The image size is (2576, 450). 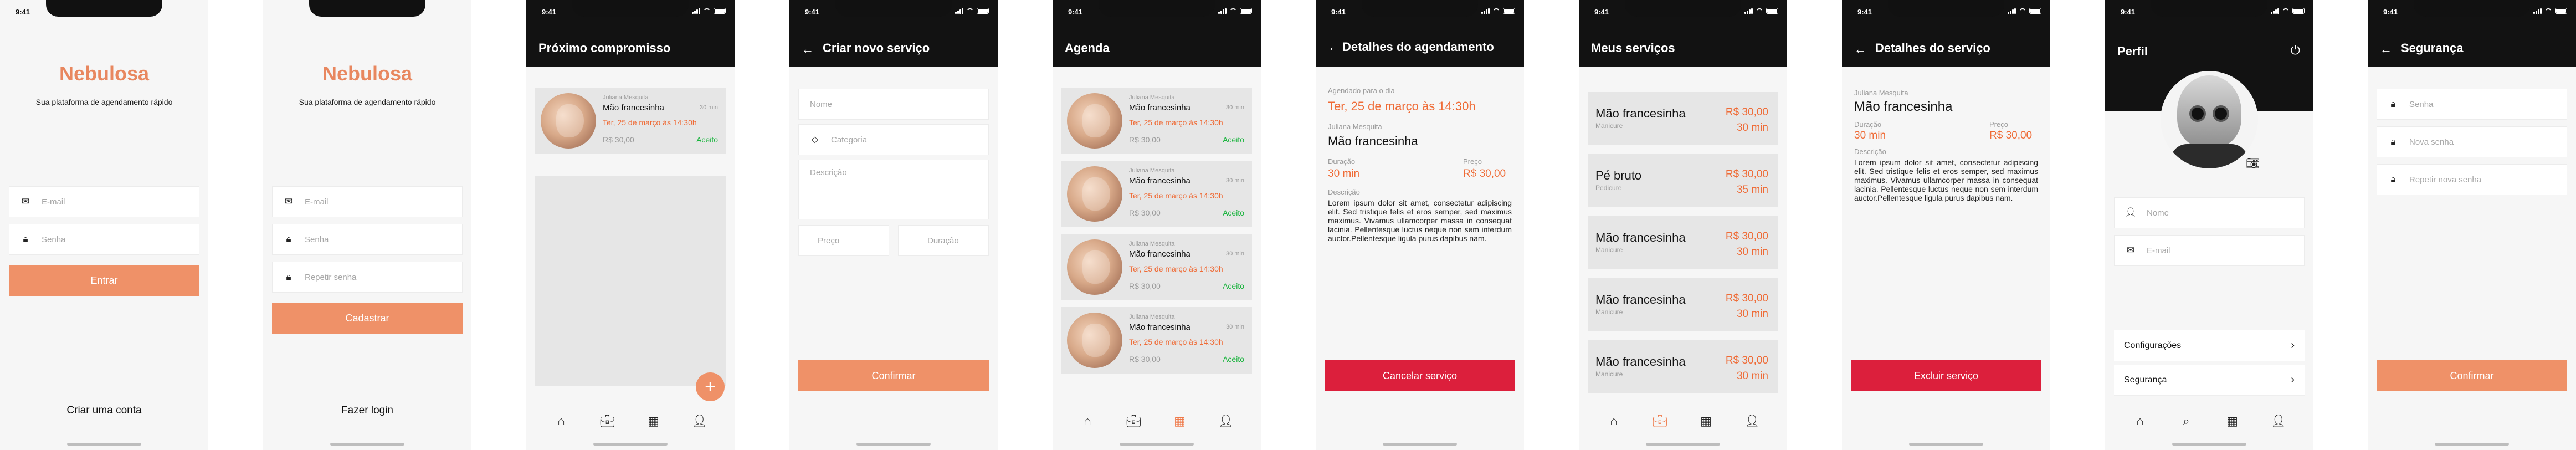 I want to click on delete-service-button: Excluir serviço, so click(x=1946, y=375).